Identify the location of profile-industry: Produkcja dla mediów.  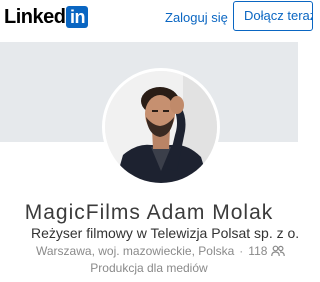
(149, 268).